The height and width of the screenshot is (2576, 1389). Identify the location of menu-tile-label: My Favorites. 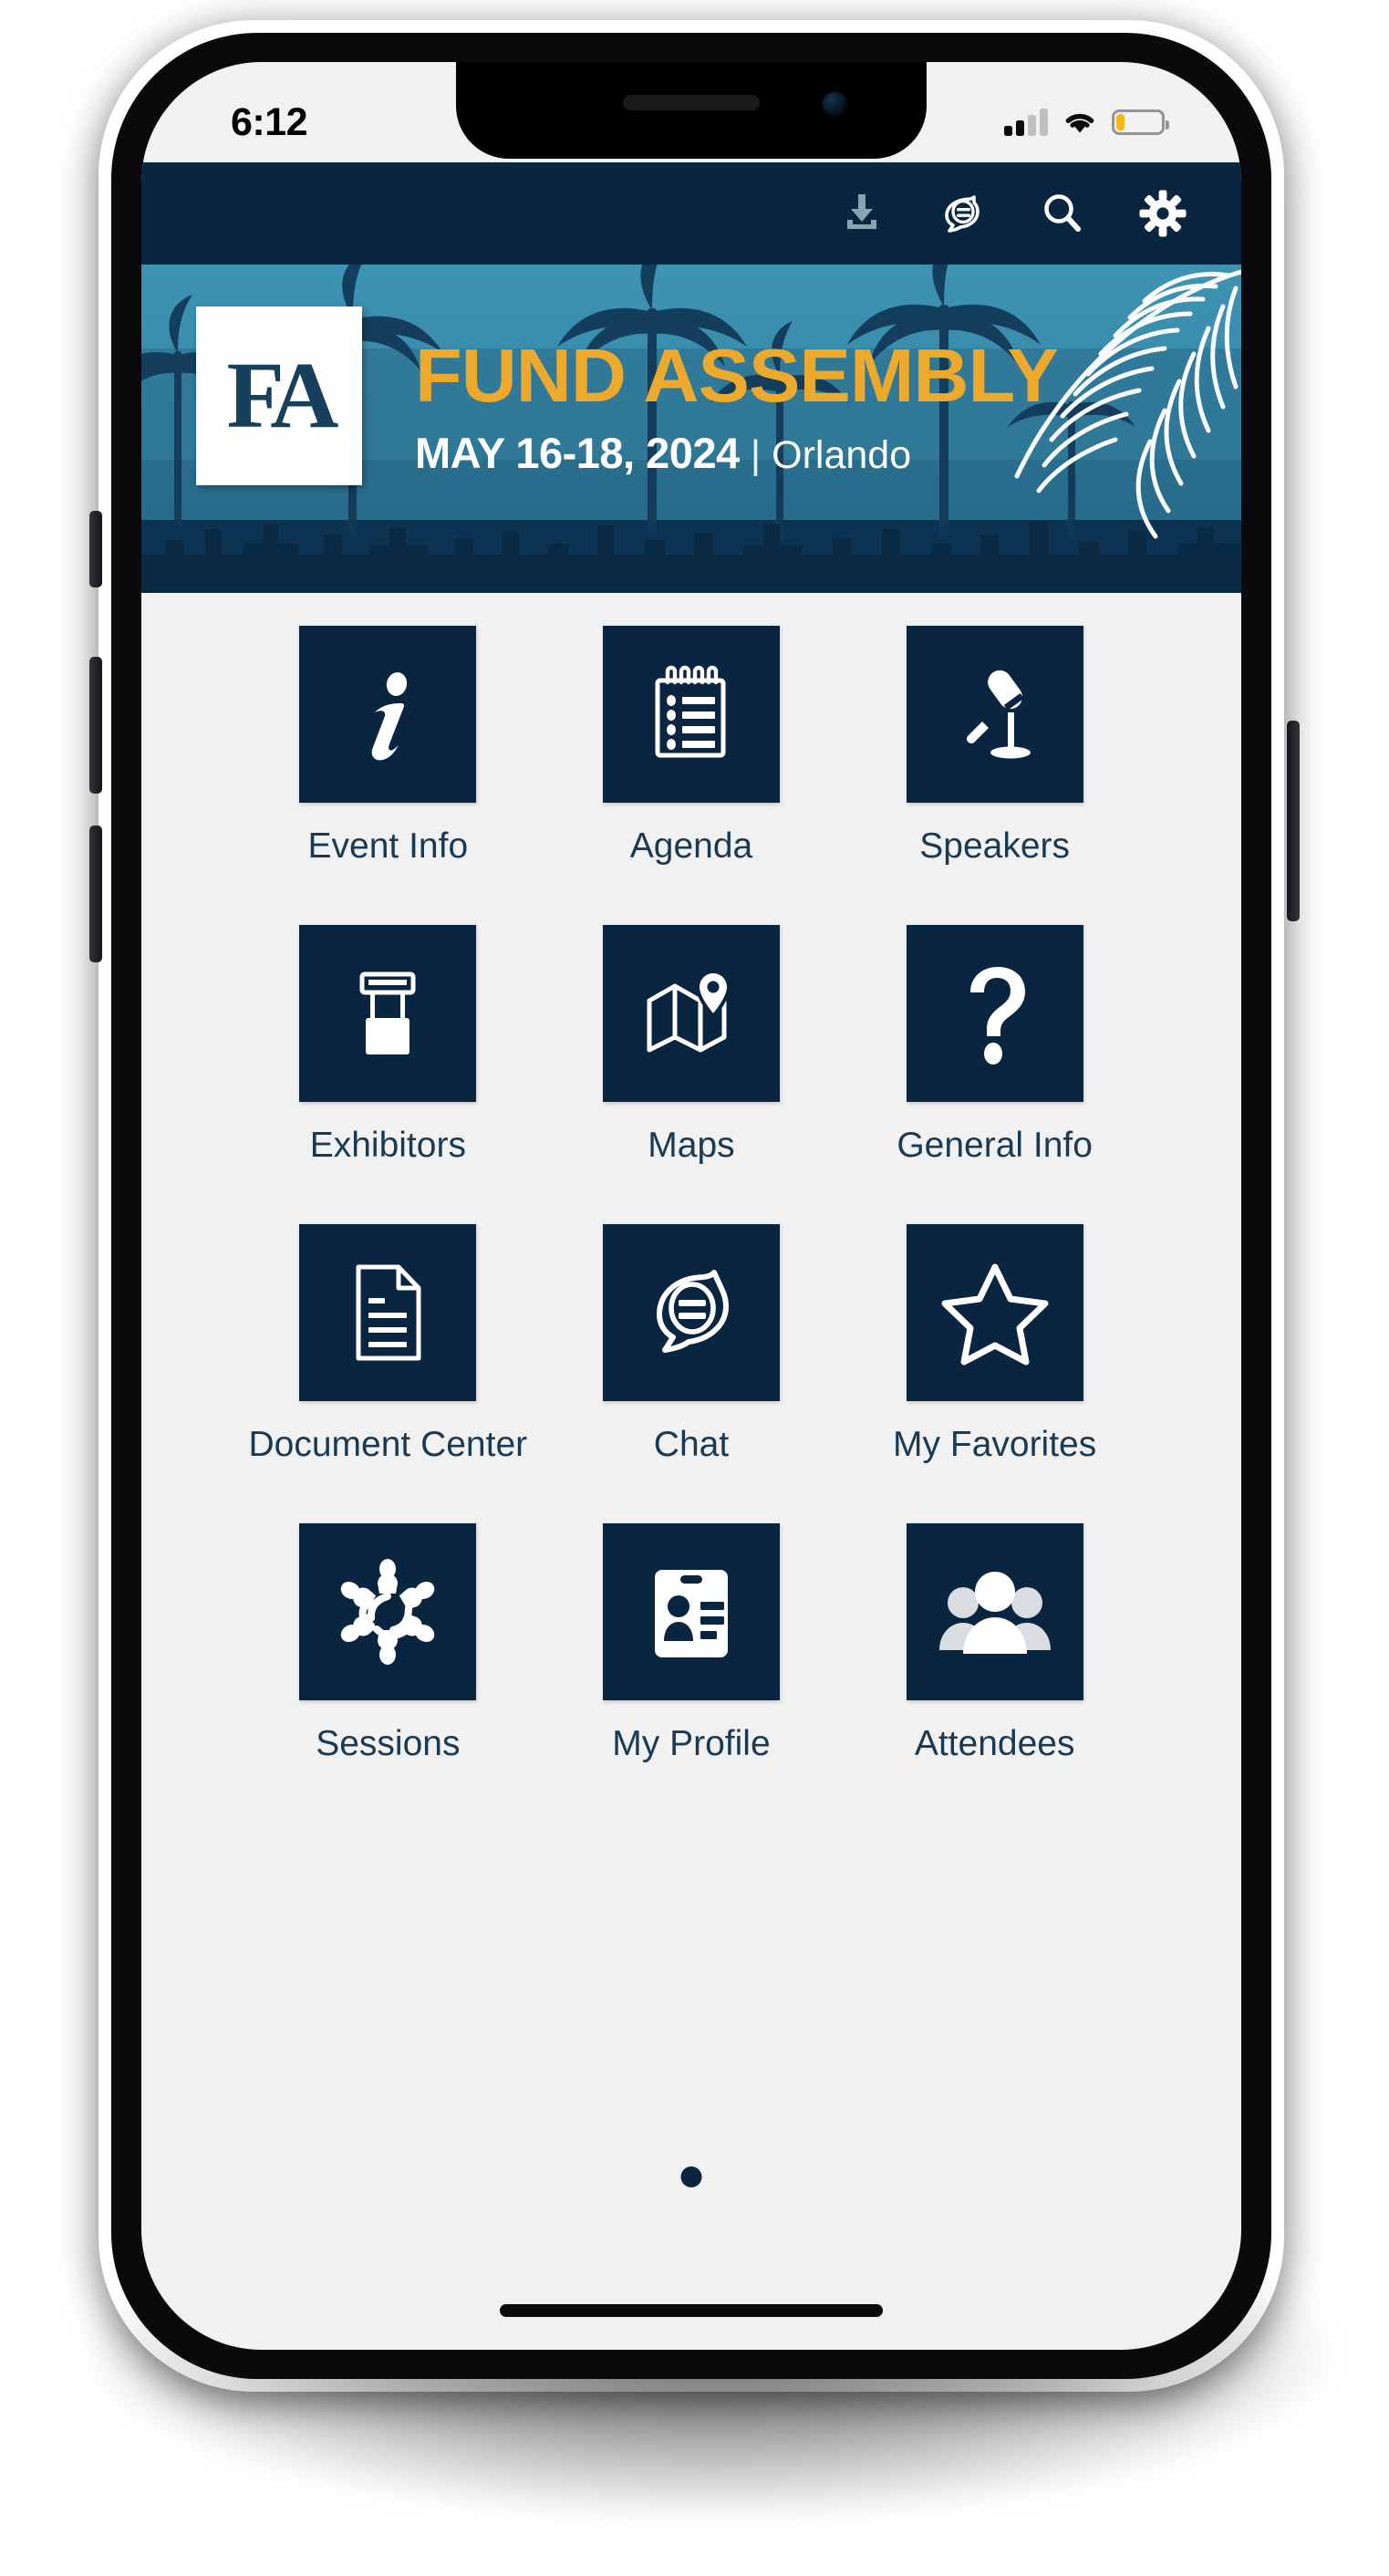
(995, 1444).